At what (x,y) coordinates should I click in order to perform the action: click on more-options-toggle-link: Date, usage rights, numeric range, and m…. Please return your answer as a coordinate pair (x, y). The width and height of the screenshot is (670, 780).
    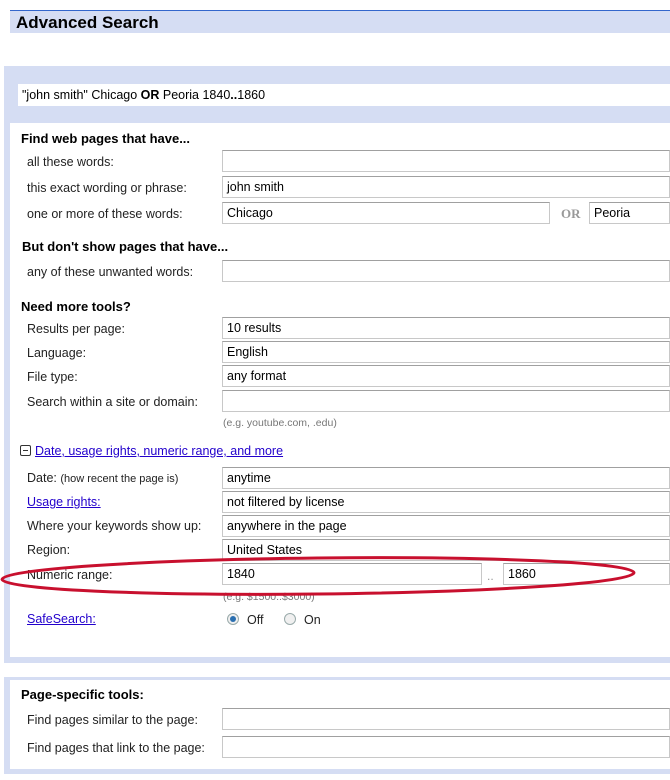
    Looking at the image, I should click on (159, 451).